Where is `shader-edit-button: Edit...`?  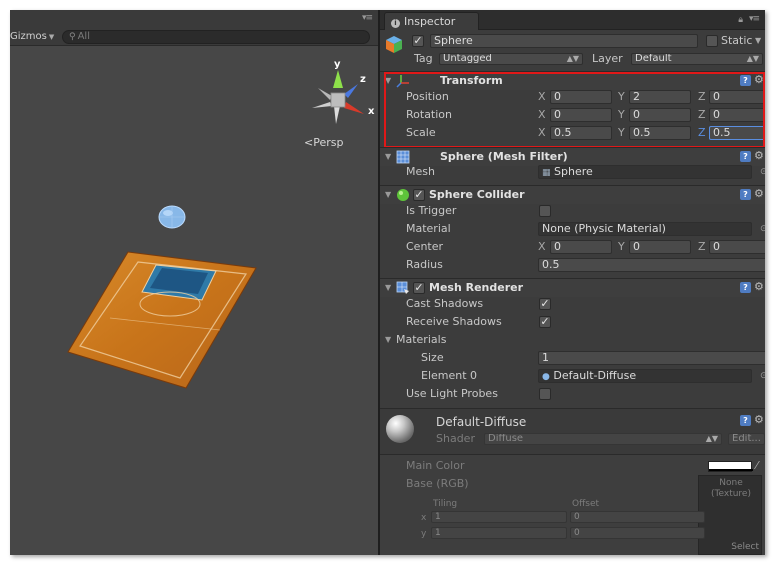 shader-edit-button: Edit... is located at coordinates (746, 439).